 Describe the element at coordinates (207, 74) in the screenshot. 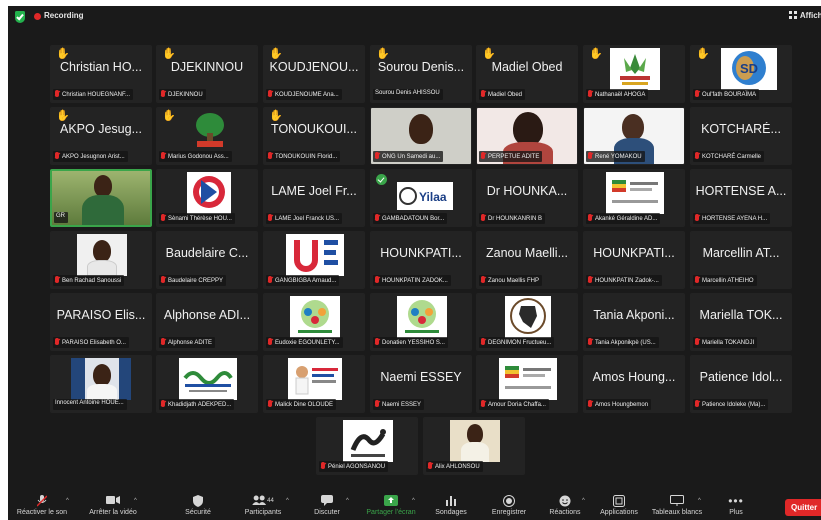

I see `participant-tile: ✋ DJEKINNOU DJEKINNOU` at that location.